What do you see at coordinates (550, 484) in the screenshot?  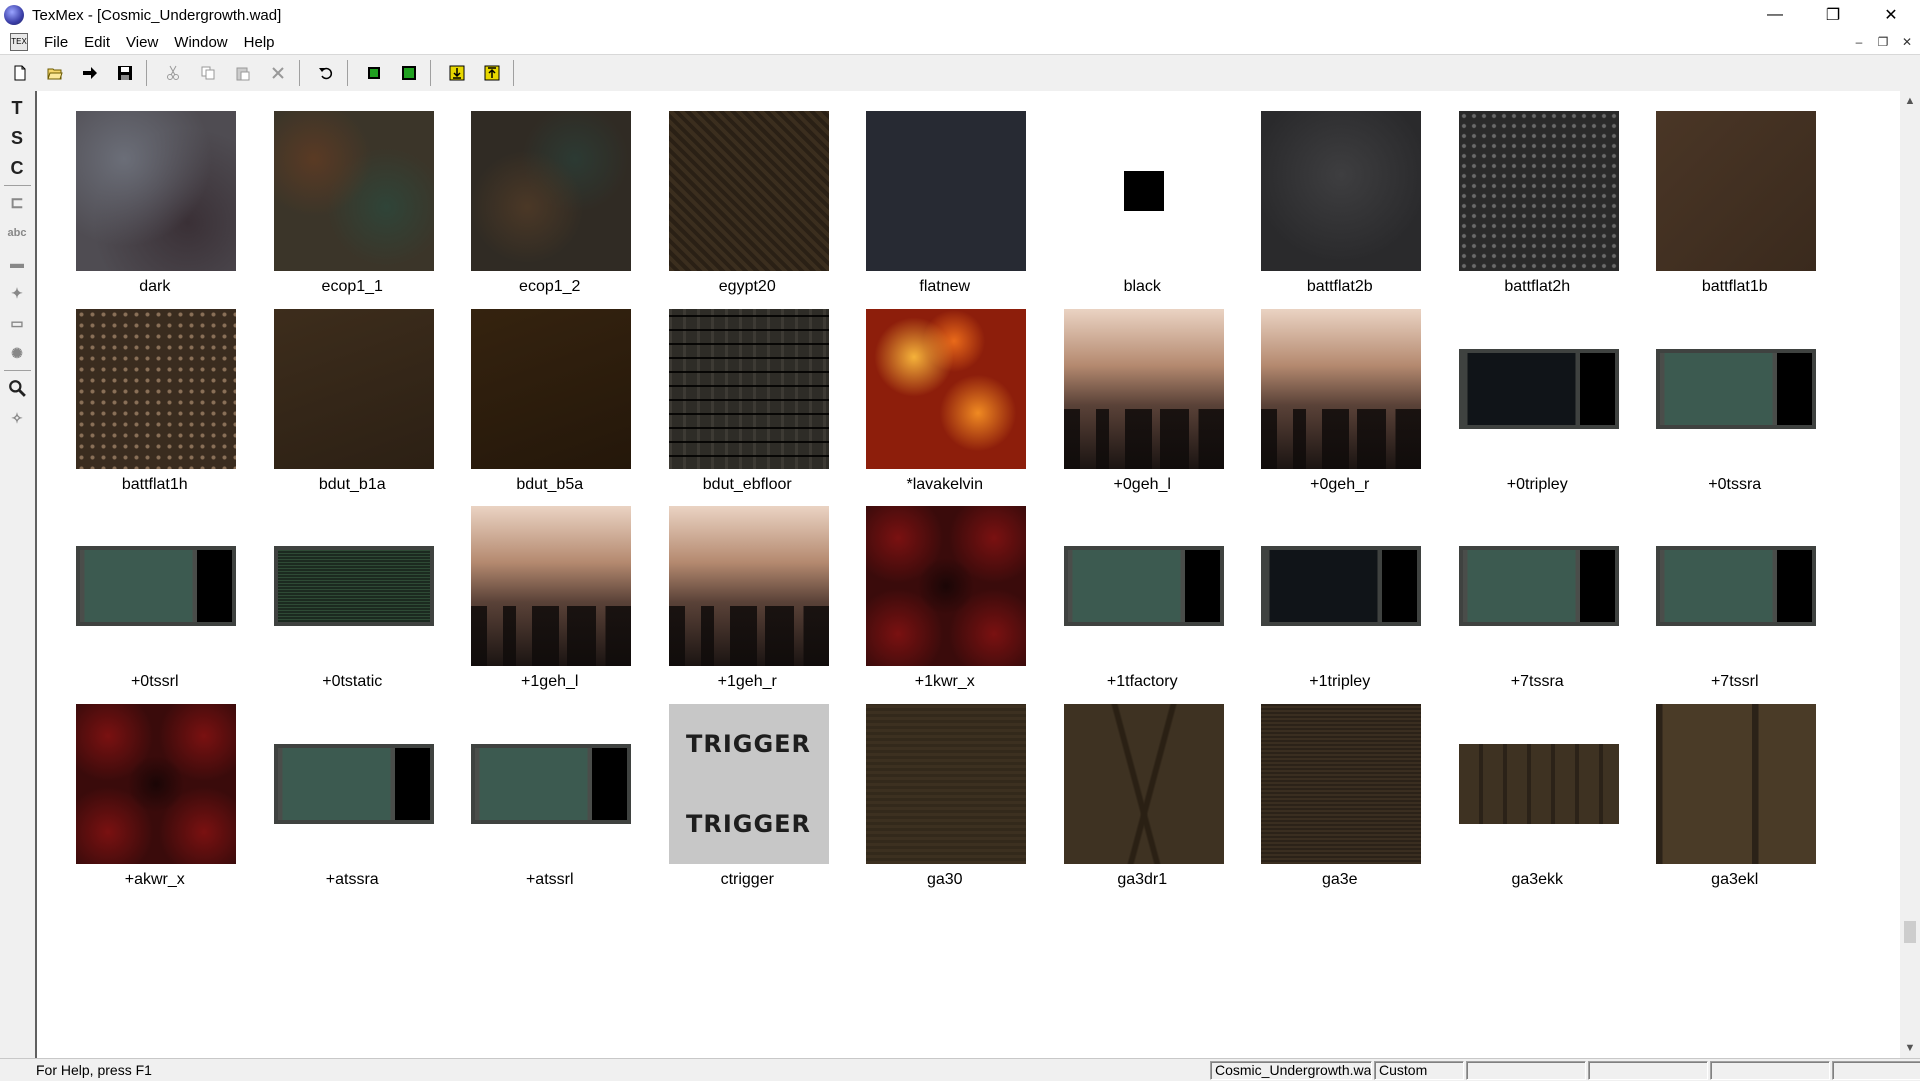 I see `texture-label: bdut_b5a` at bounding box center [550, 484].